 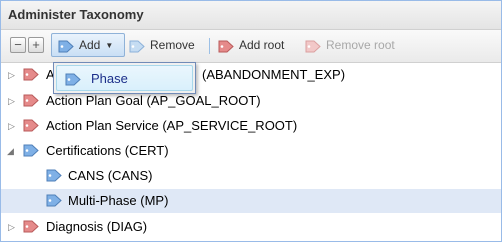 I want to click on tree-row-label-tail: (ABANDONMENT_EXP), so click(x=274, y=74).